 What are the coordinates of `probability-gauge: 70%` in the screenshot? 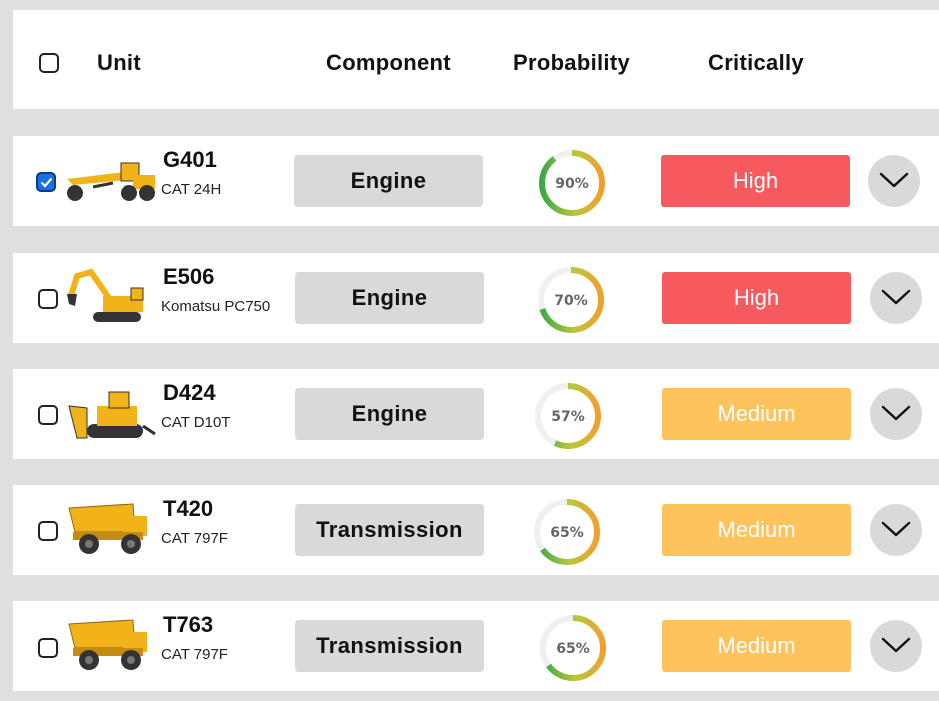 It's located at (571, 300).